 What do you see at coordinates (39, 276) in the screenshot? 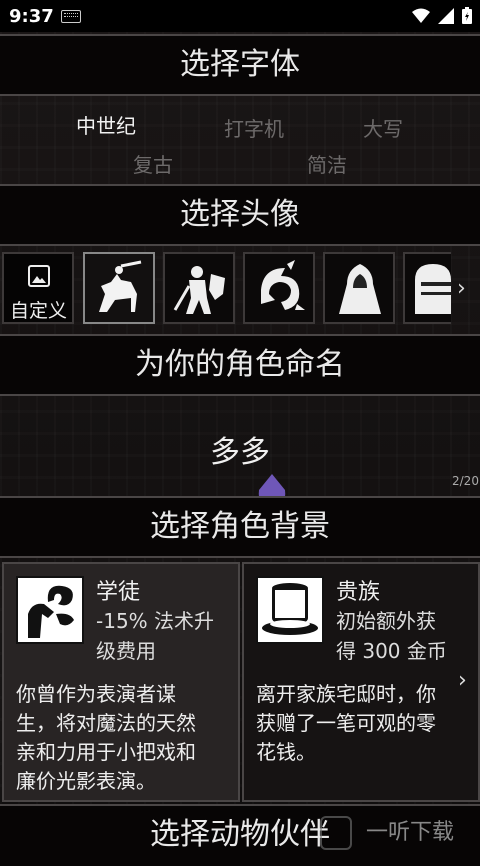
I see `image-icon` at bounding box center [39, 276].